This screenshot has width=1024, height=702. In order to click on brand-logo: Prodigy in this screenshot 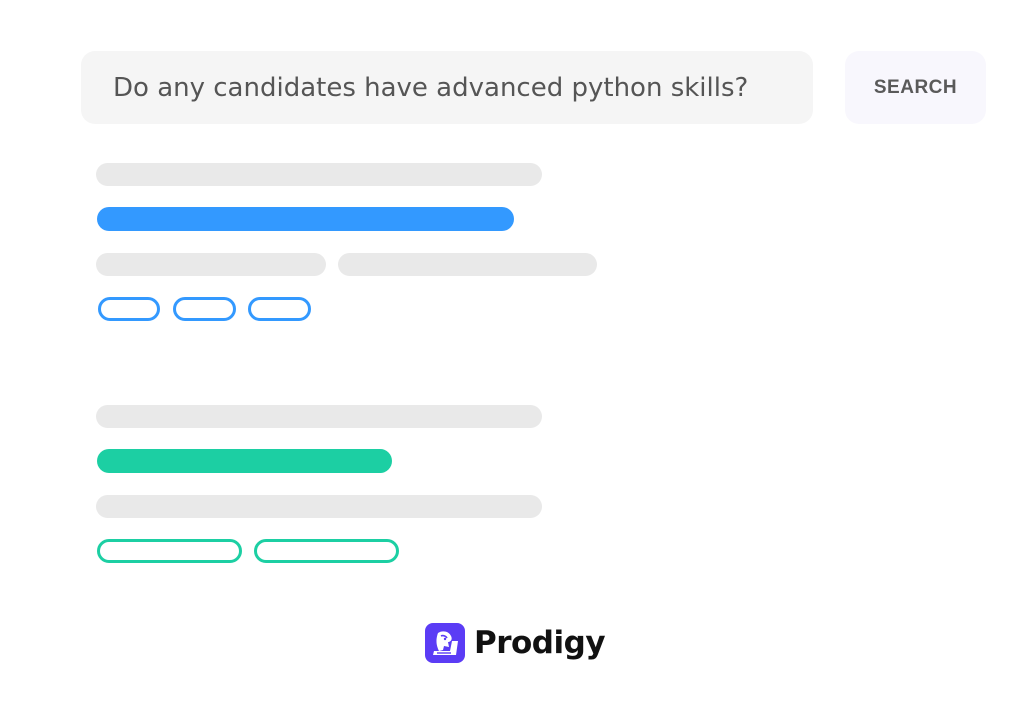, I will do `click(515, 643)`.